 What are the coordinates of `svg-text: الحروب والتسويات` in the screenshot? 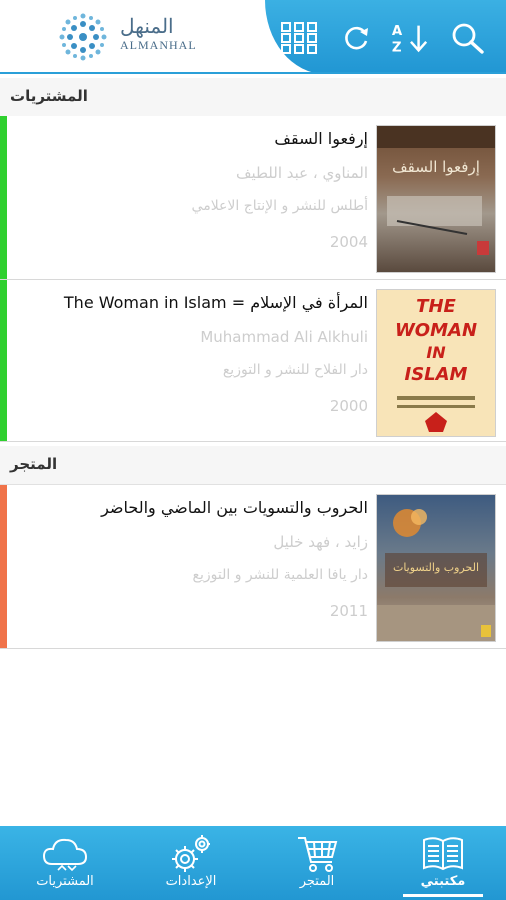 It's located at (436, 567).